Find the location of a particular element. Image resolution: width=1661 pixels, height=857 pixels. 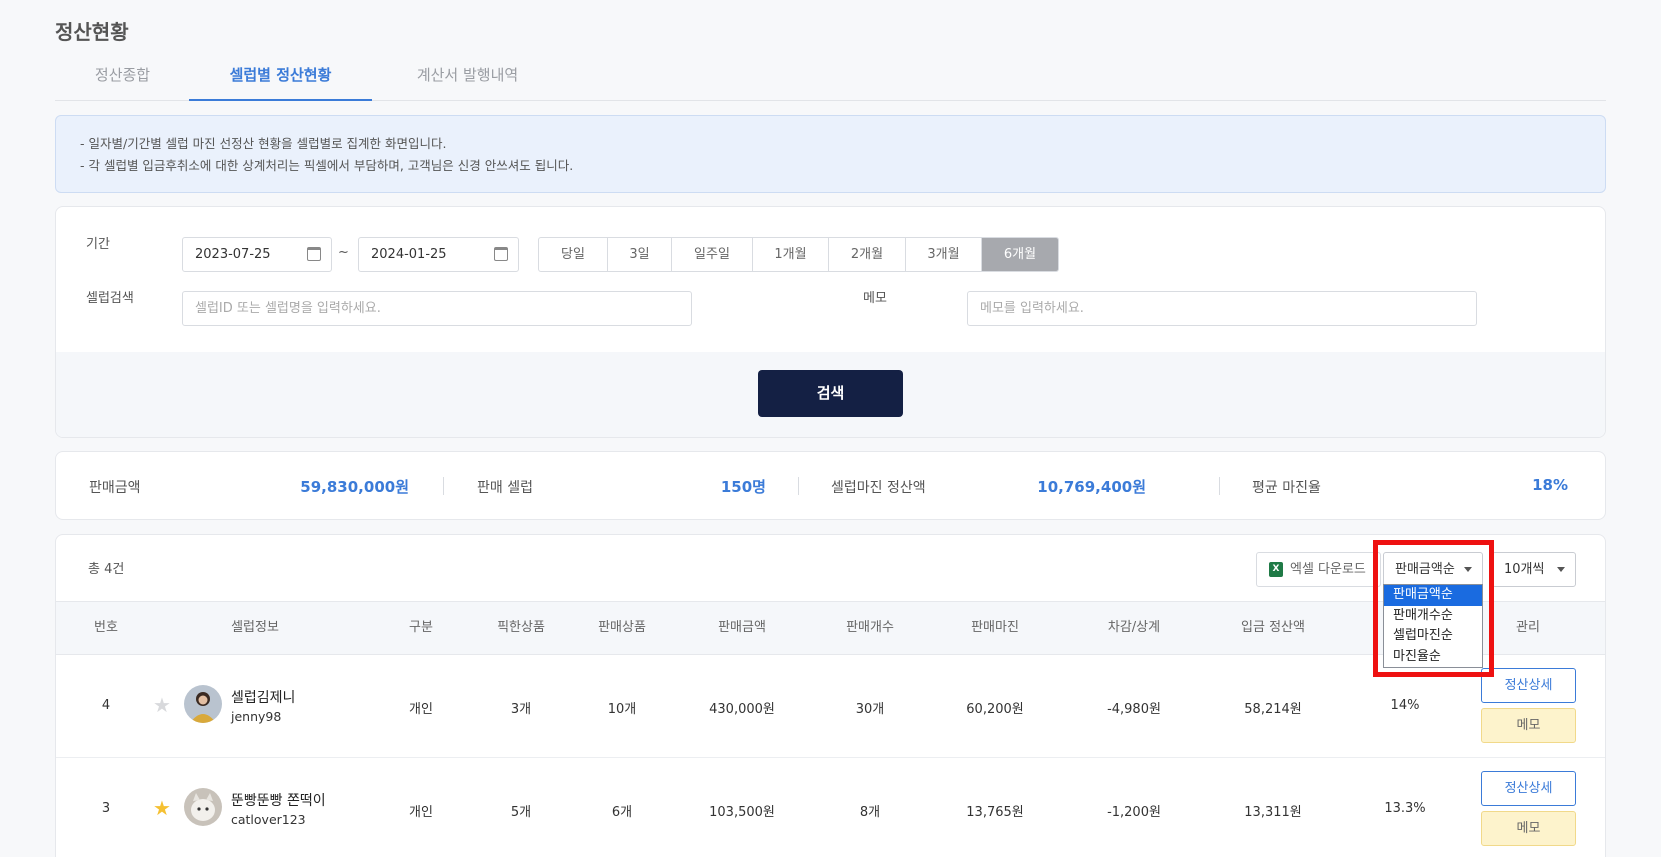

col-deduction: 차감/상계 is located at coordinates (1134, 627).